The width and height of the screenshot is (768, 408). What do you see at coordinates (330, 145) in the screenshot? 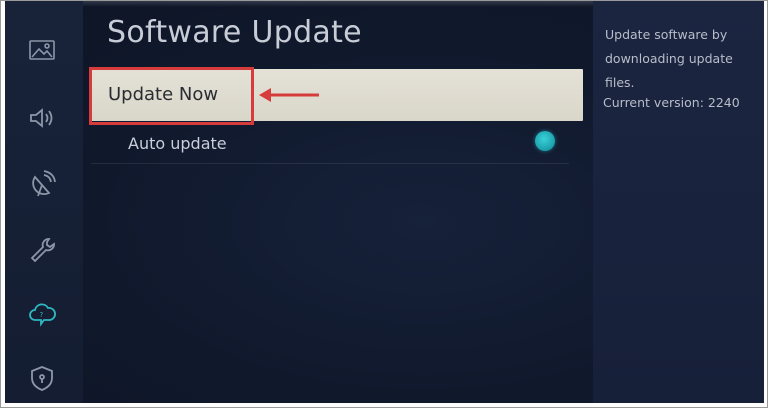
I see `auto-update-item: Auto update` at bounding box center [330, 145].